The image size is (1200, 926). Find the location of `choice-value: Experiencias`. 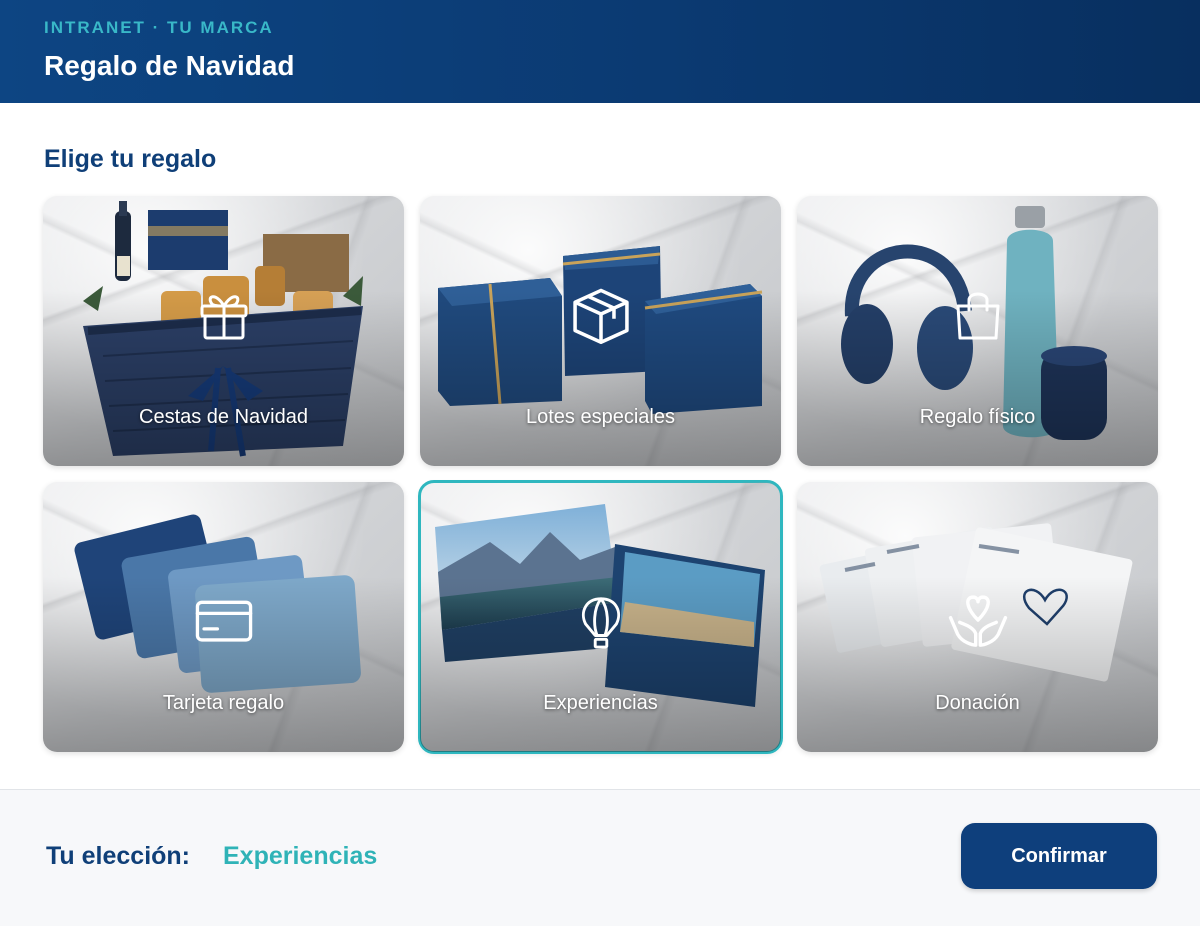

choice-value: Experiencias is located at coordinates (300, 856).